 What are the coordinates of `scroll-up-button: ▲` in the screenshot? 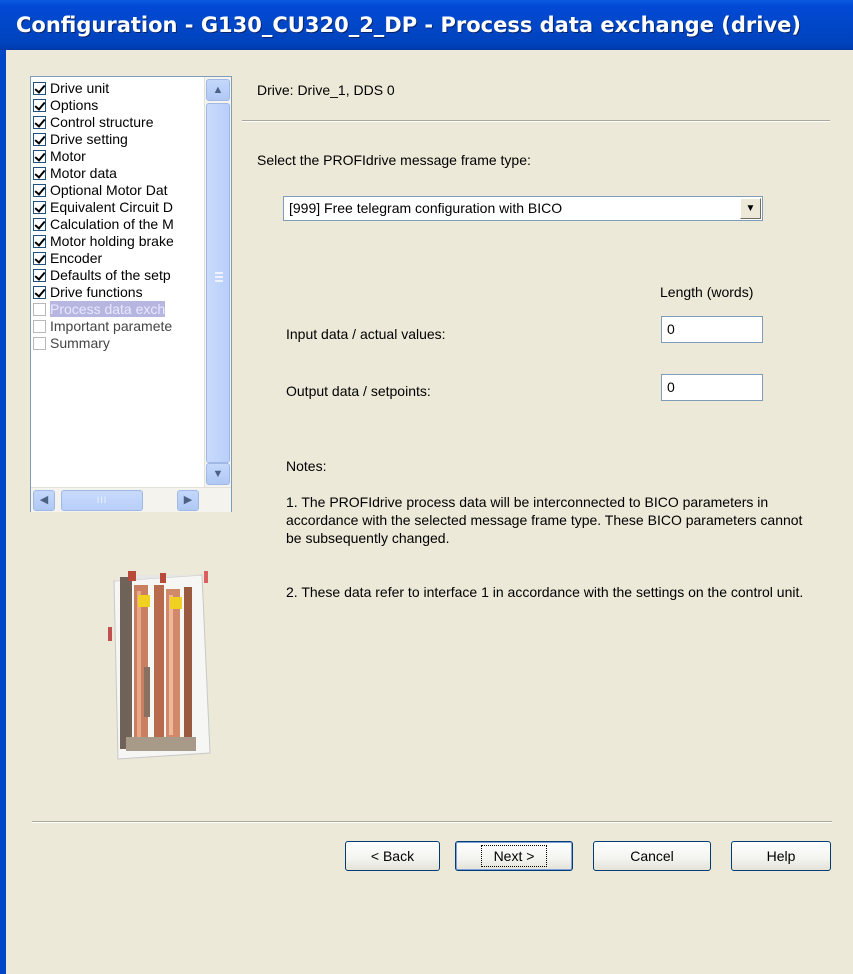 It's located at (218, 90).